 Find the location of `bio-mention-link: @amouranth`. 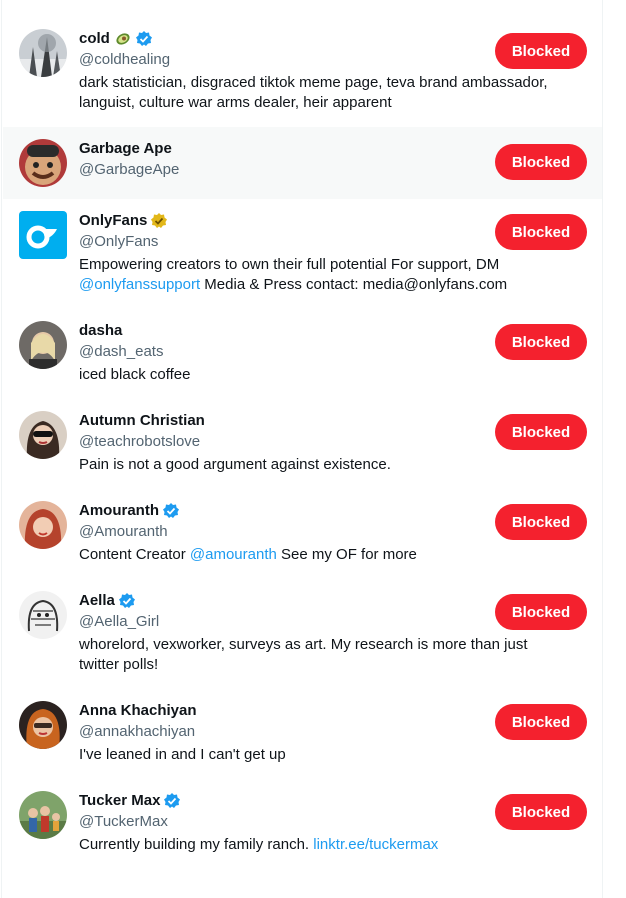

bio-mention-link: @amouranth is located at coordinates (233, 554).